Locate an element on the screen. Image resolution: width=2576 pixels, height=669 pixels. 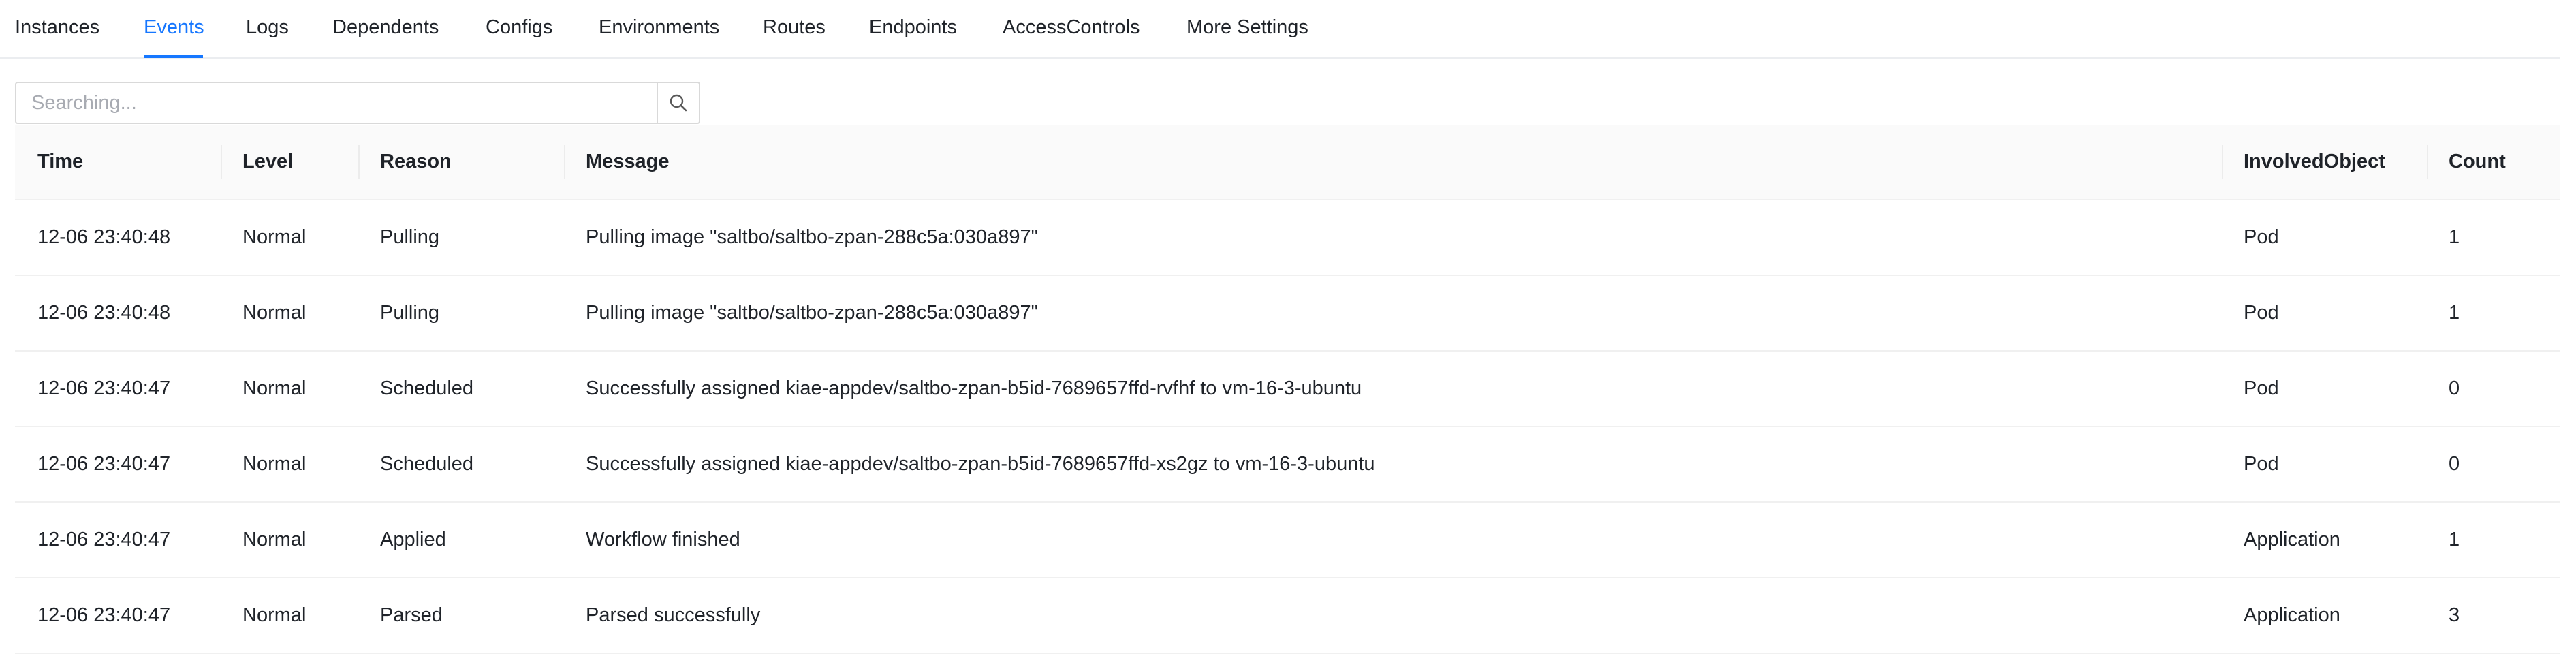
cell-count: 3 is located at coordinates (2454, 615).